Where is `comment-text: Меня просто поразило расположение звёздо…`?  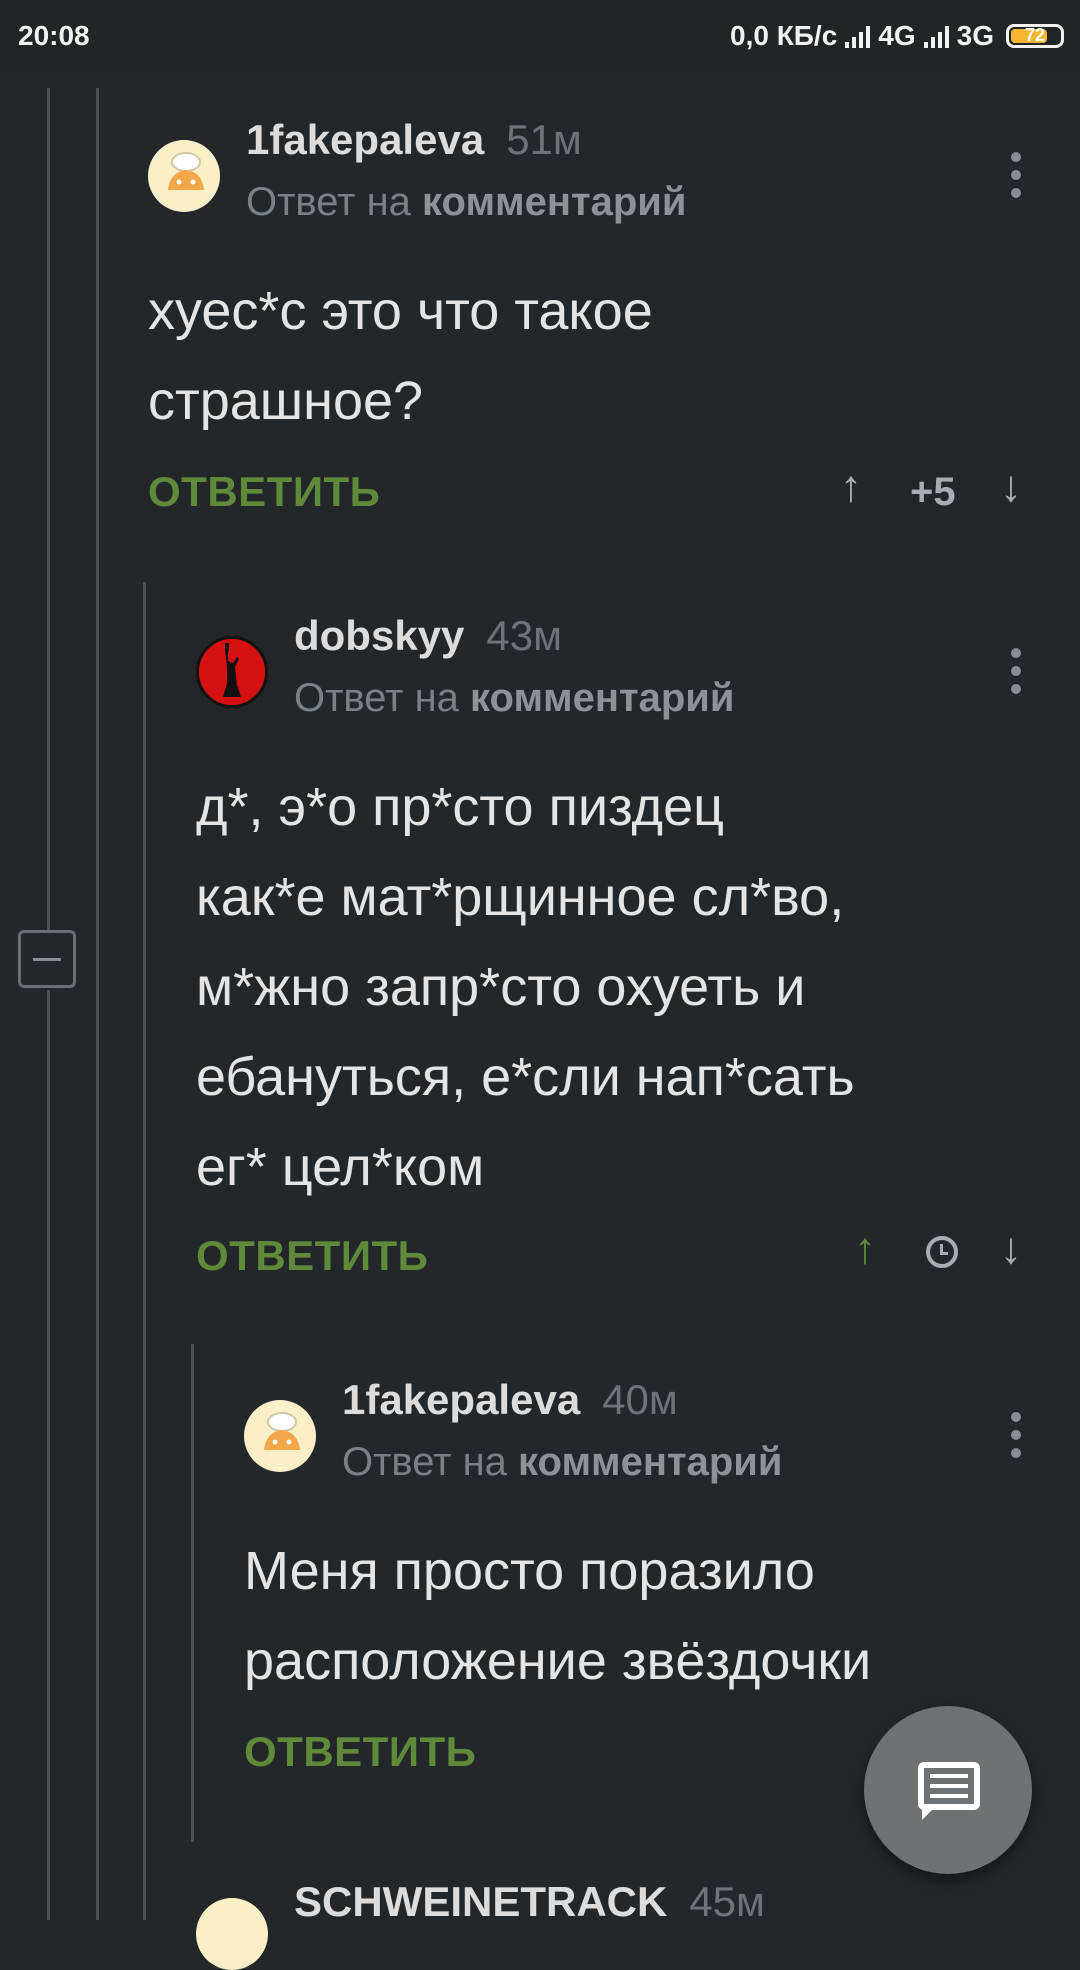 comment-text: Меня просто поразило расположение звёздо… is located at coordinates (558, 1616).